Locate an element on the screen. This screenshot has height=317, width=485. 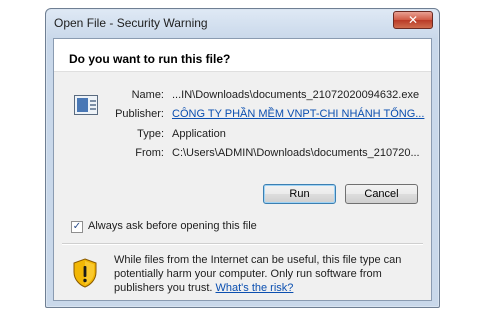
title-bar: Open File - Security Warning ✕ is located at coordinates (242, 23).